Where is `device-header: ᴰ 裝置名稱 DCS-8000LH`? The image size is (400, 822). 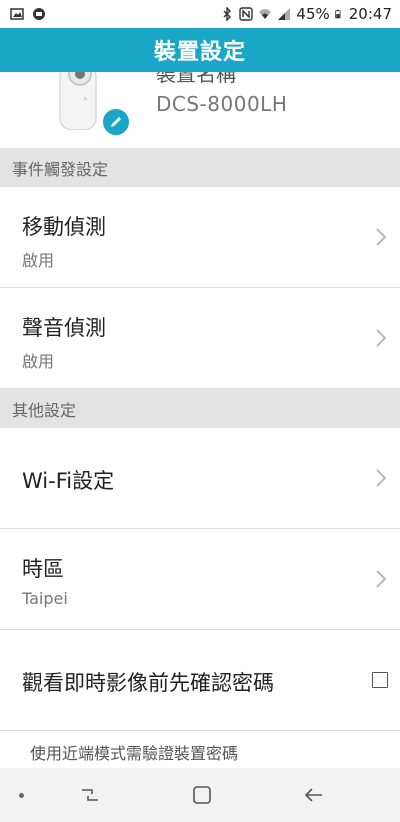 device-header: ᴰ 裝置名稱 DCS-8000LH is located at coordinates (200, 110).